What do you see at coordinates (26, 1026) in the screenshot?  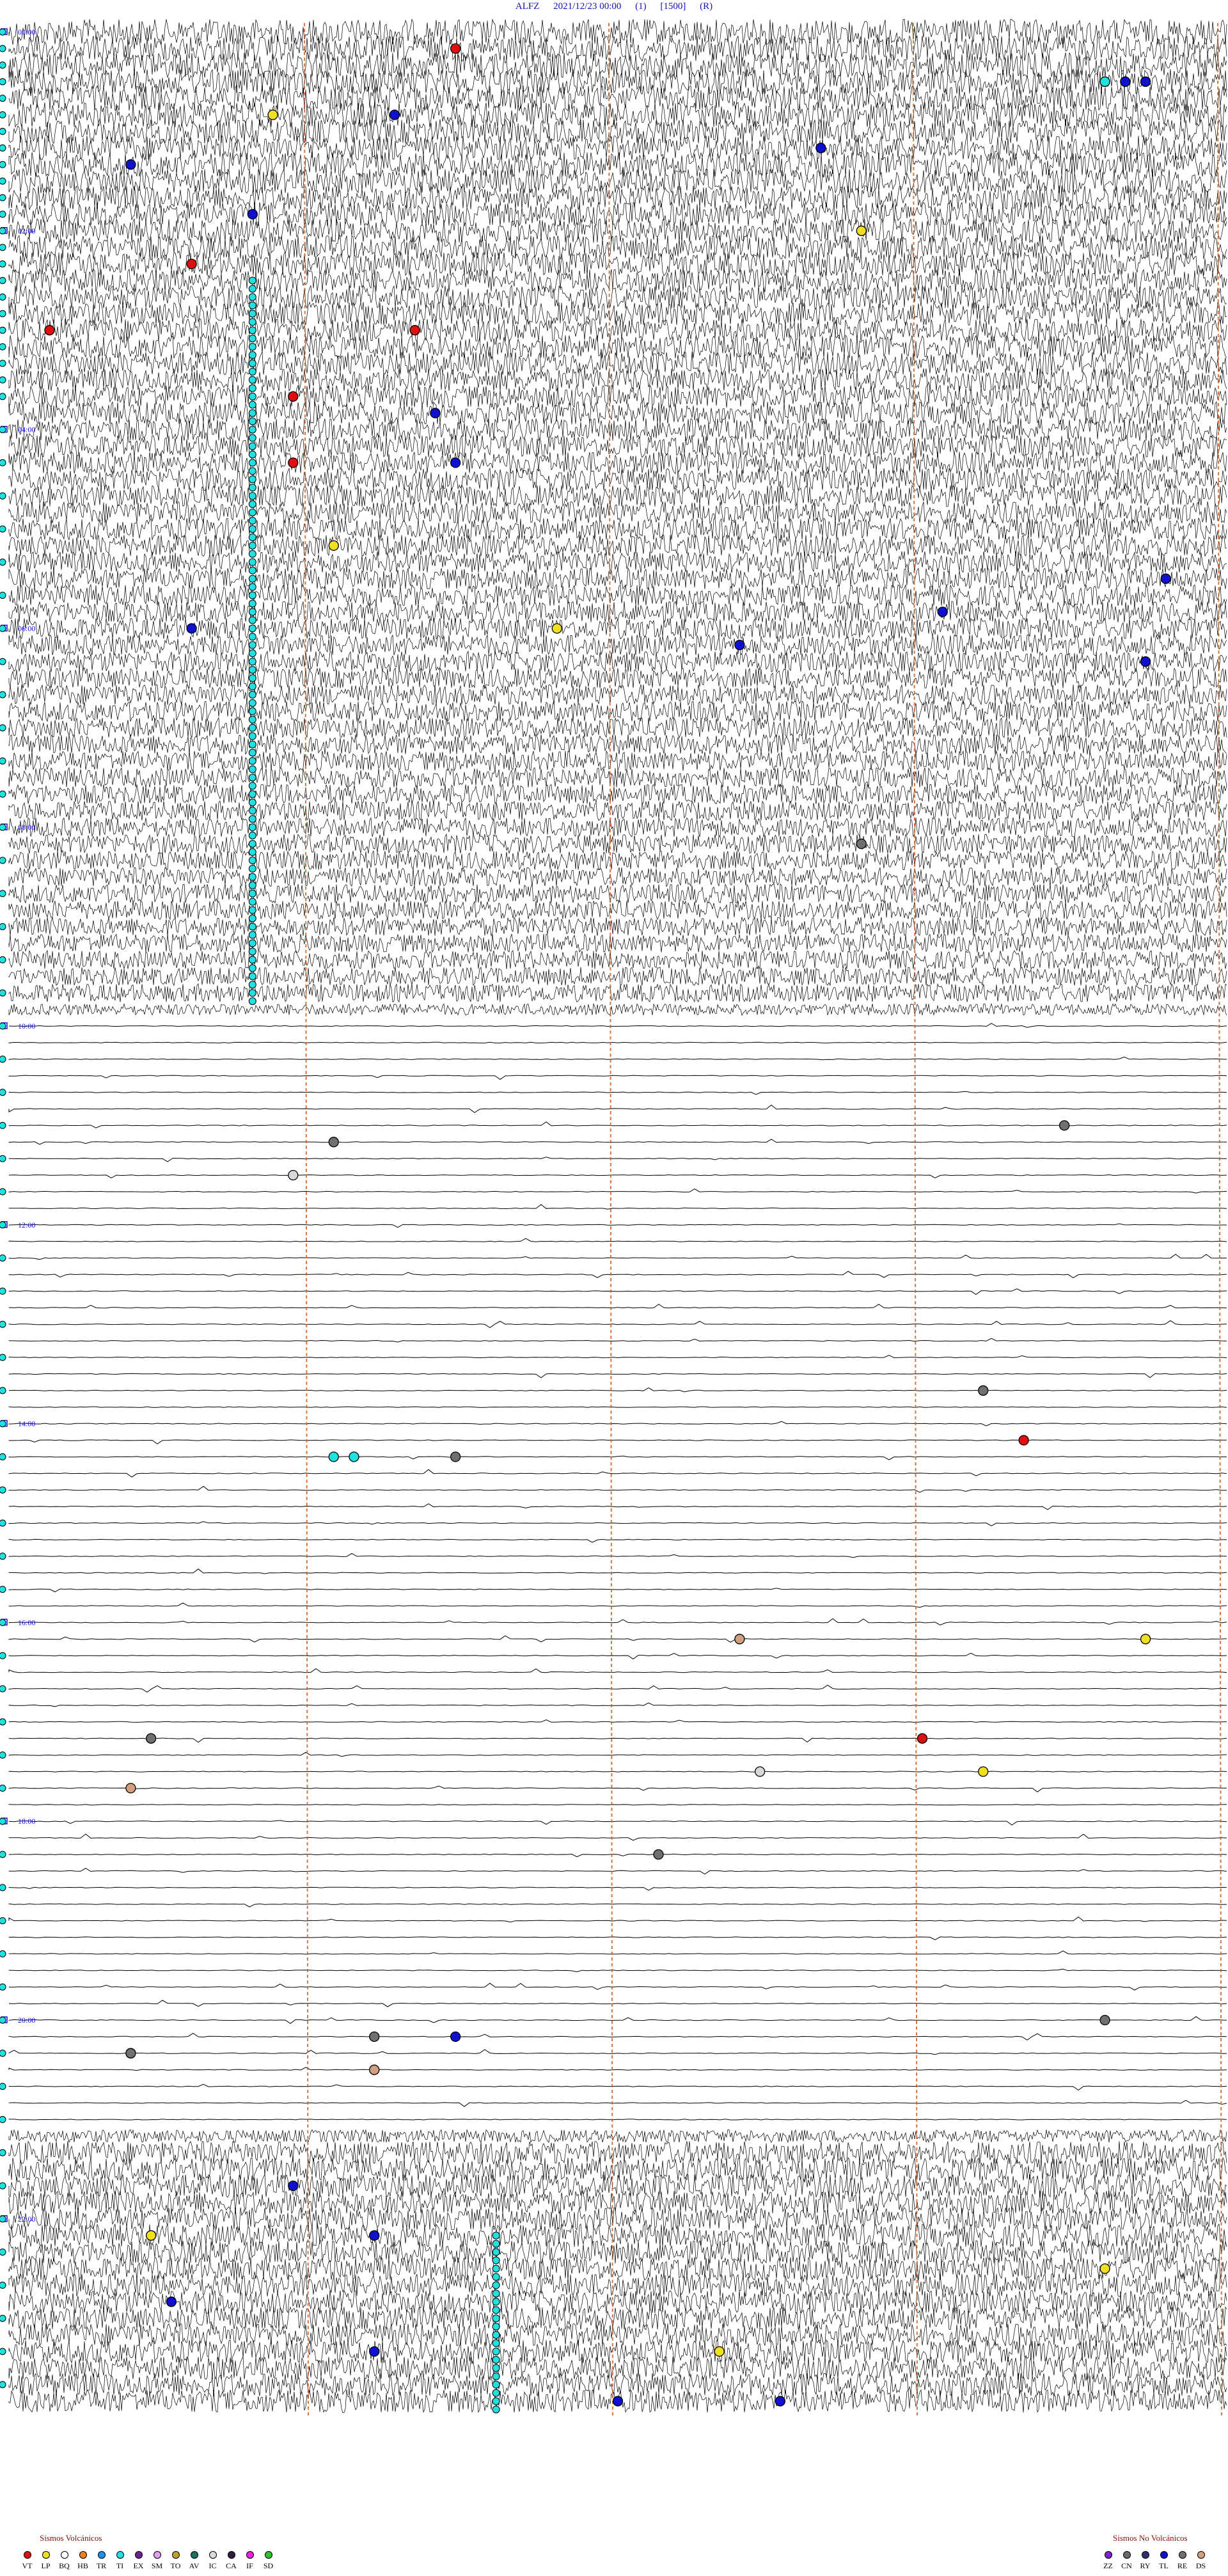 I see `hour-label: 10:00` at bounding box center [26, 1026].